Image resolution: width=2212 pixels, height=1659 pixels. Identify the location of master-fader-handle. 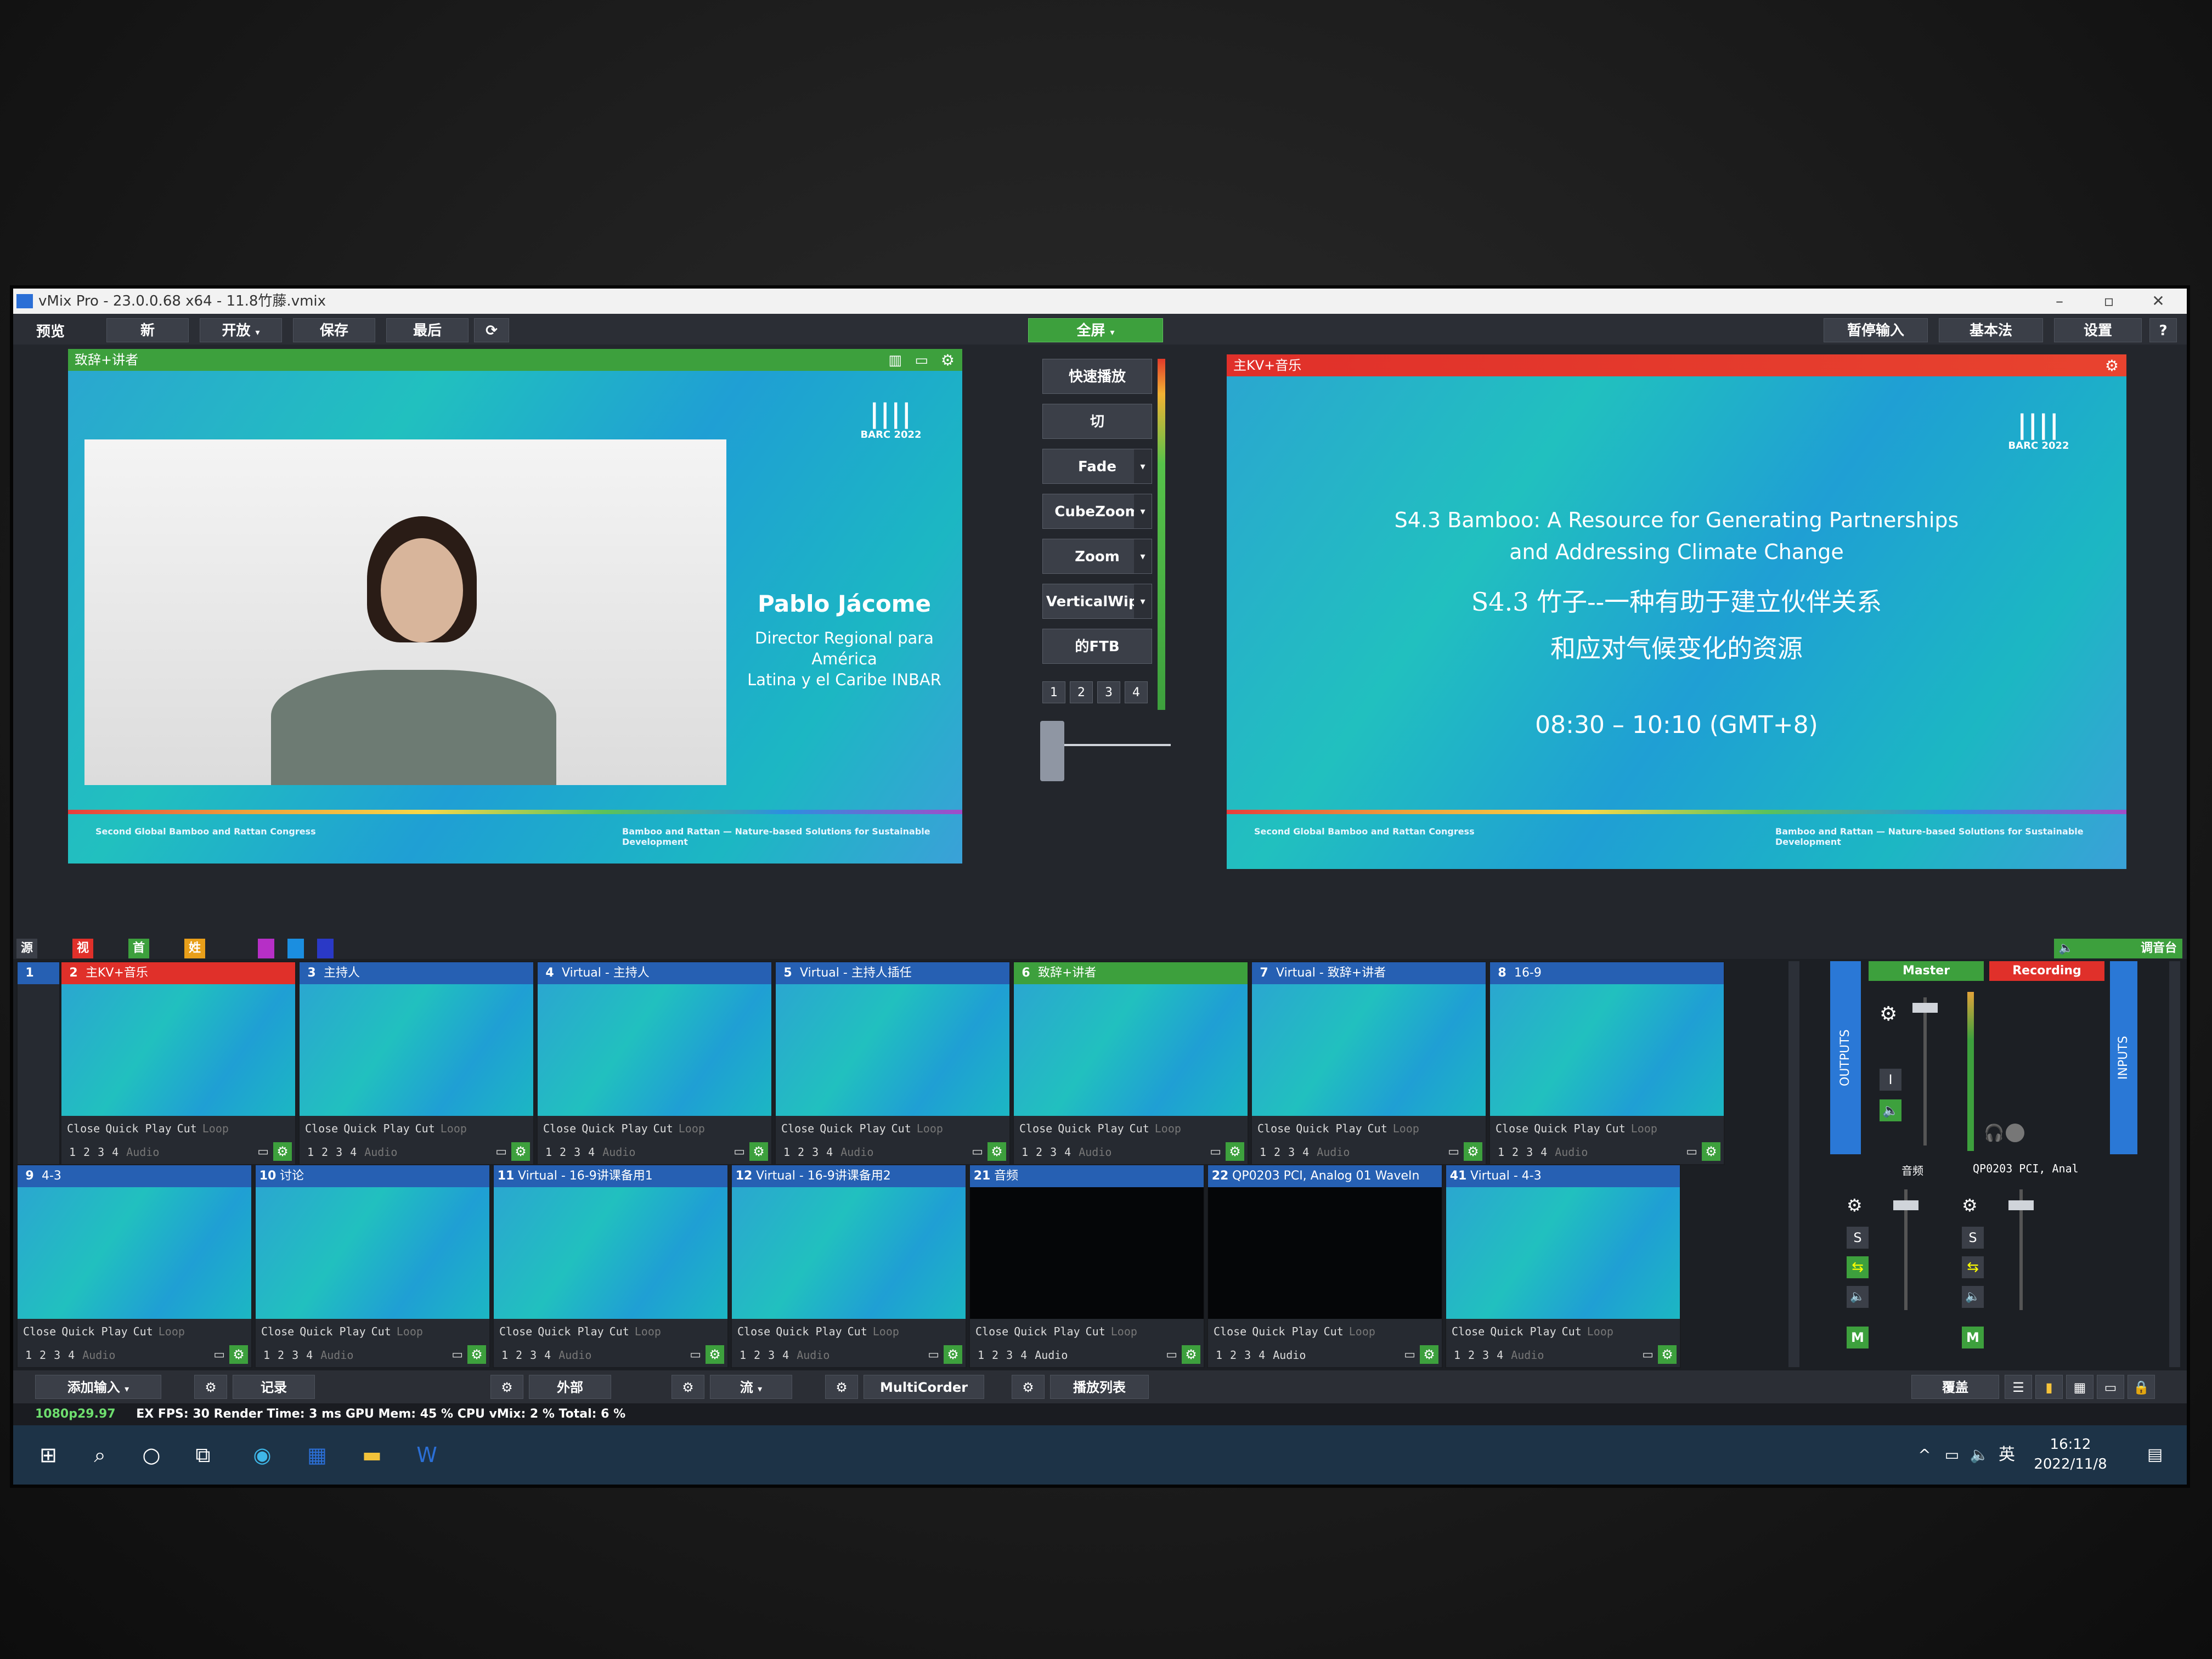
(1925, 1008).